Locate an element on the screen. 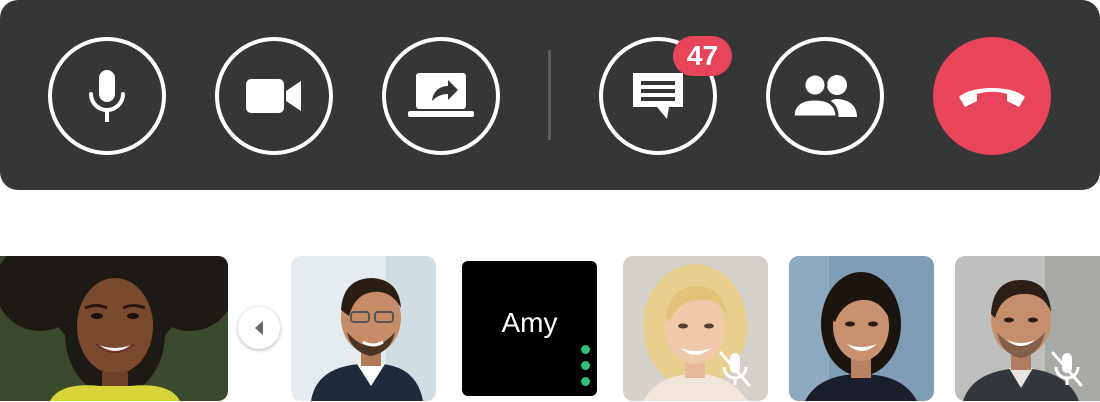 The image size is (1100, 402). screen-share-icon is located at coordinates (441, 95).